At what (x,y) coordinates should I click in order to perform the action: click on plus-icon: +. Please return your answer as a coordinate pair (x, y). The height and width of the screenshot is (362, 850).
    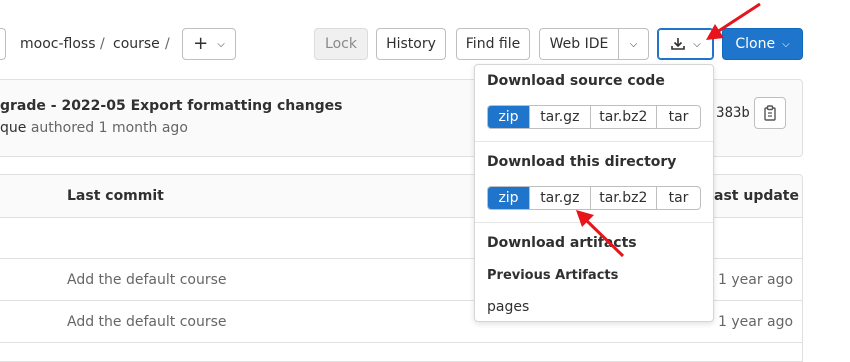
    Looking at the image, I should click on (201, 43).